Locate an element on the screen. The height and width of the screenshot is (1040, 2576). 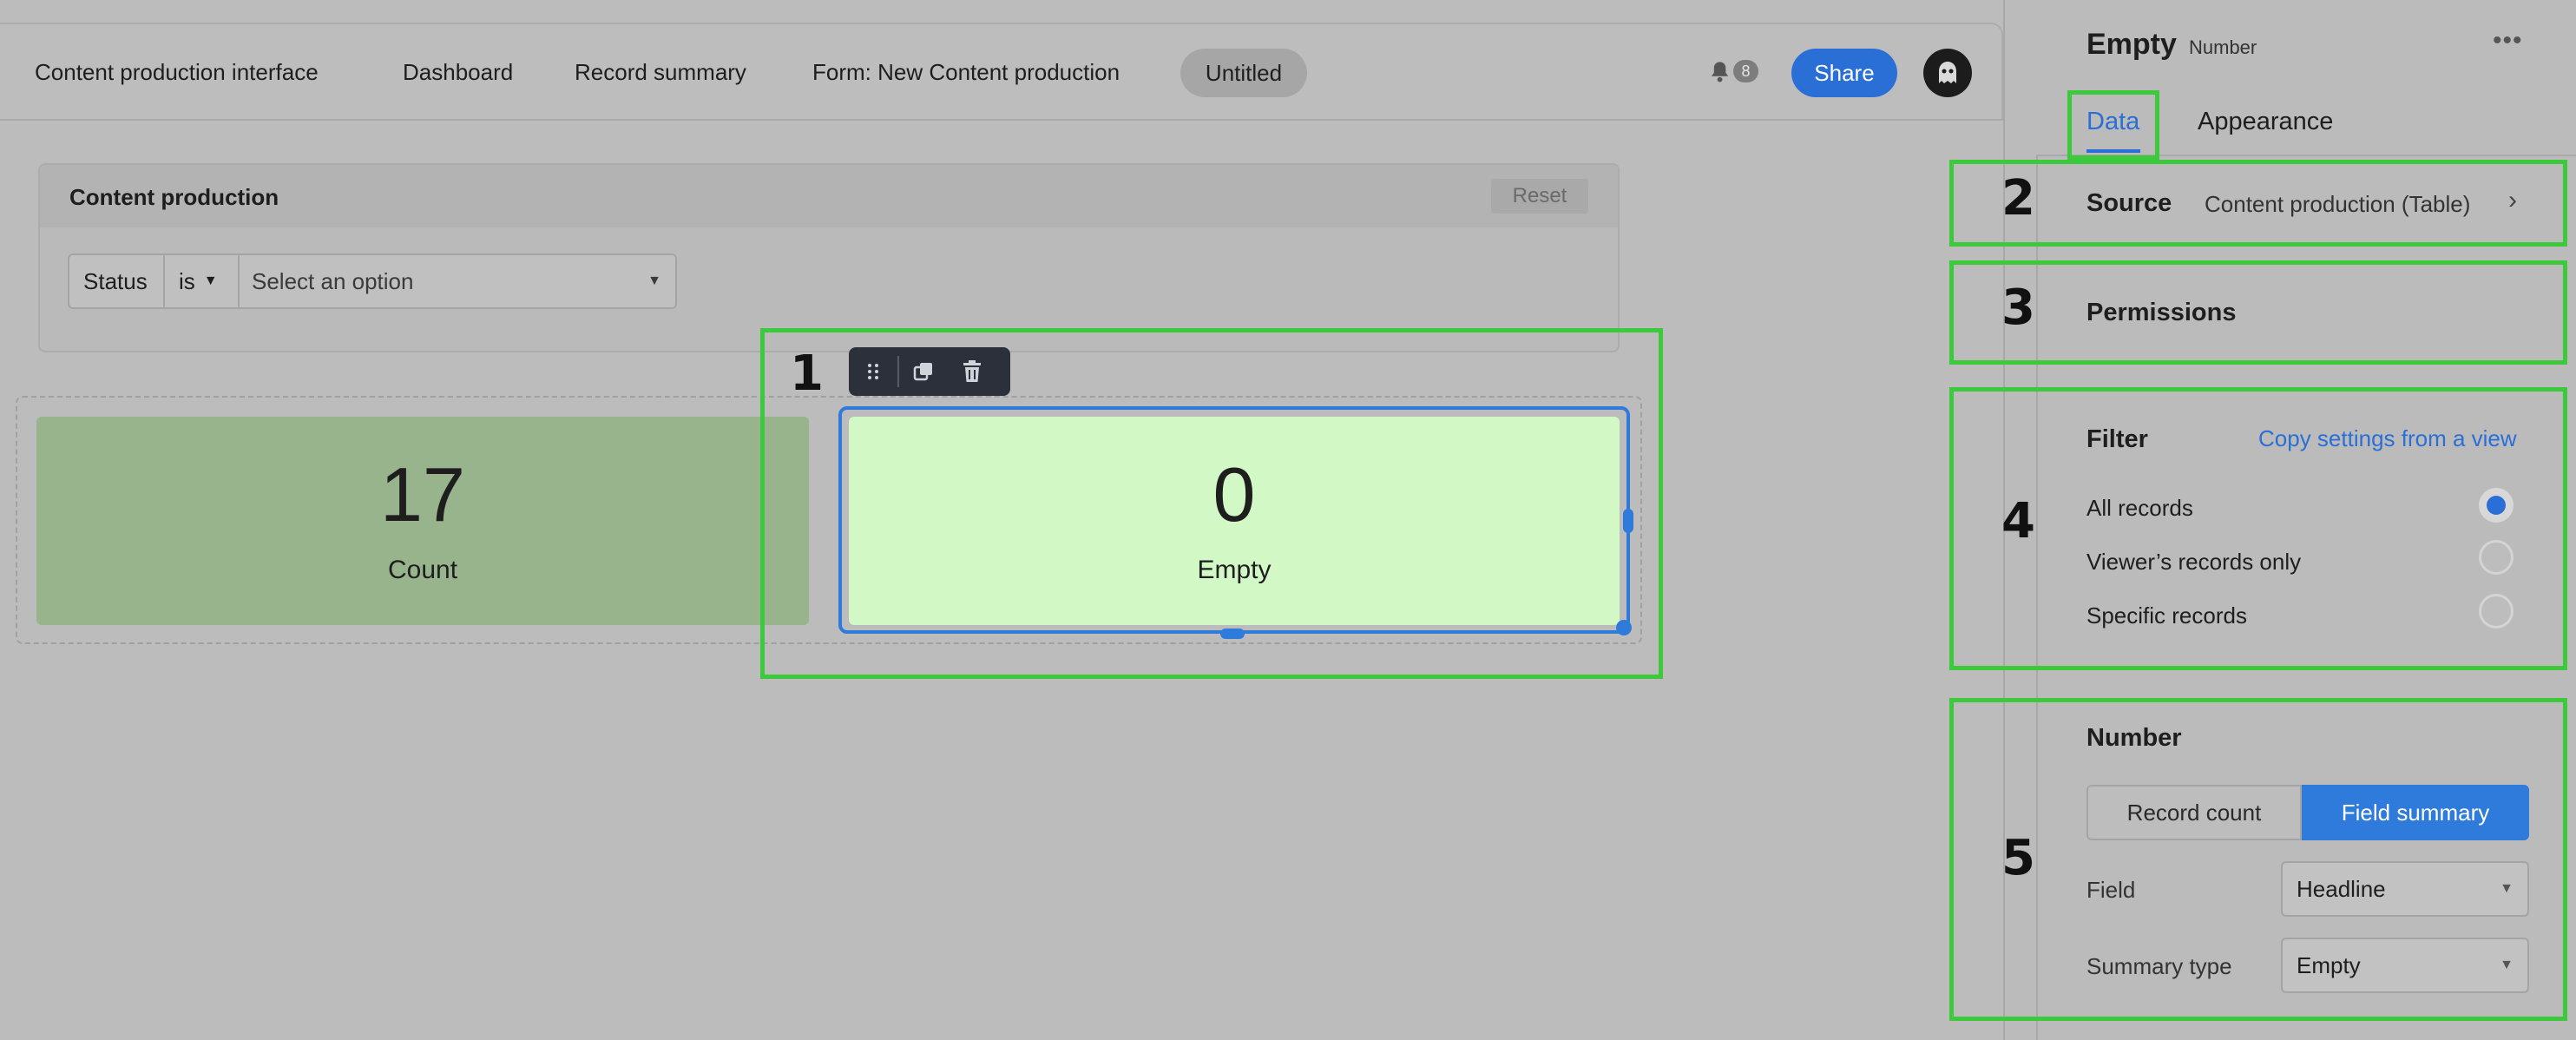
filter-card-header: Content production Reset is located at coordinates (829, 196).